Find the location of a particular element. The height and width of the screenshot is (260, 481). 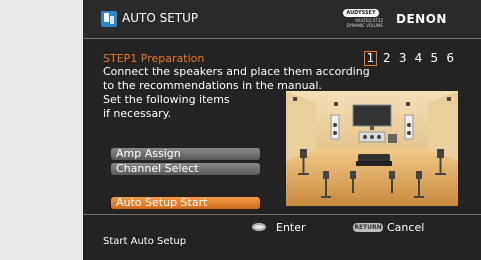

step-number-current: 1 is located at coordinates (370, 58).